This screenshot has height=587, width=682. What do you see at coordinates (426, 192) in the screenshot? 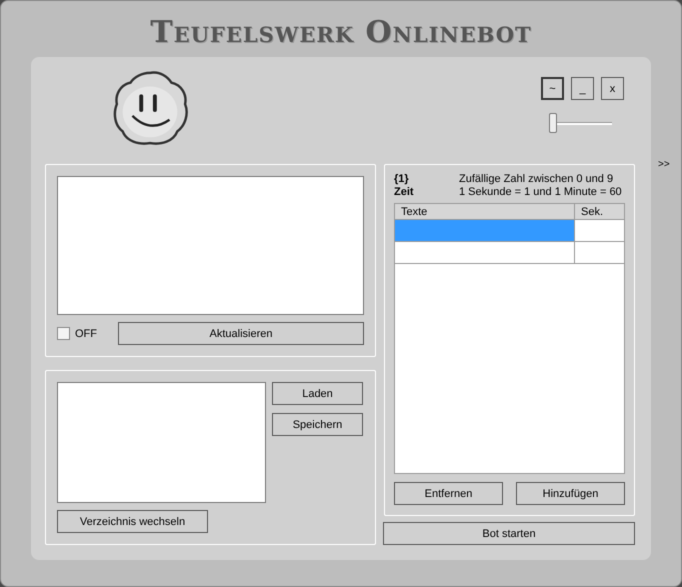
I see `placeholder-key: Zeit` at bounding box center [426, 192].